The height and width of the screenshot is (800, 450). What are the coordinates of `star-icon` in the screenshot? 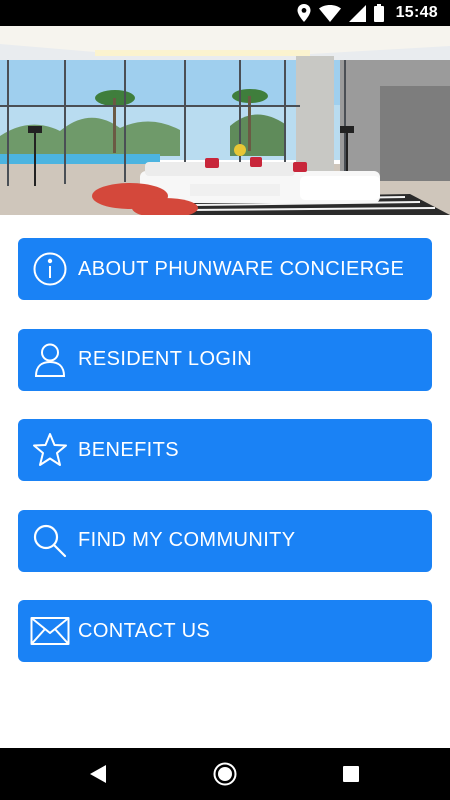 It's located at (50, 450).